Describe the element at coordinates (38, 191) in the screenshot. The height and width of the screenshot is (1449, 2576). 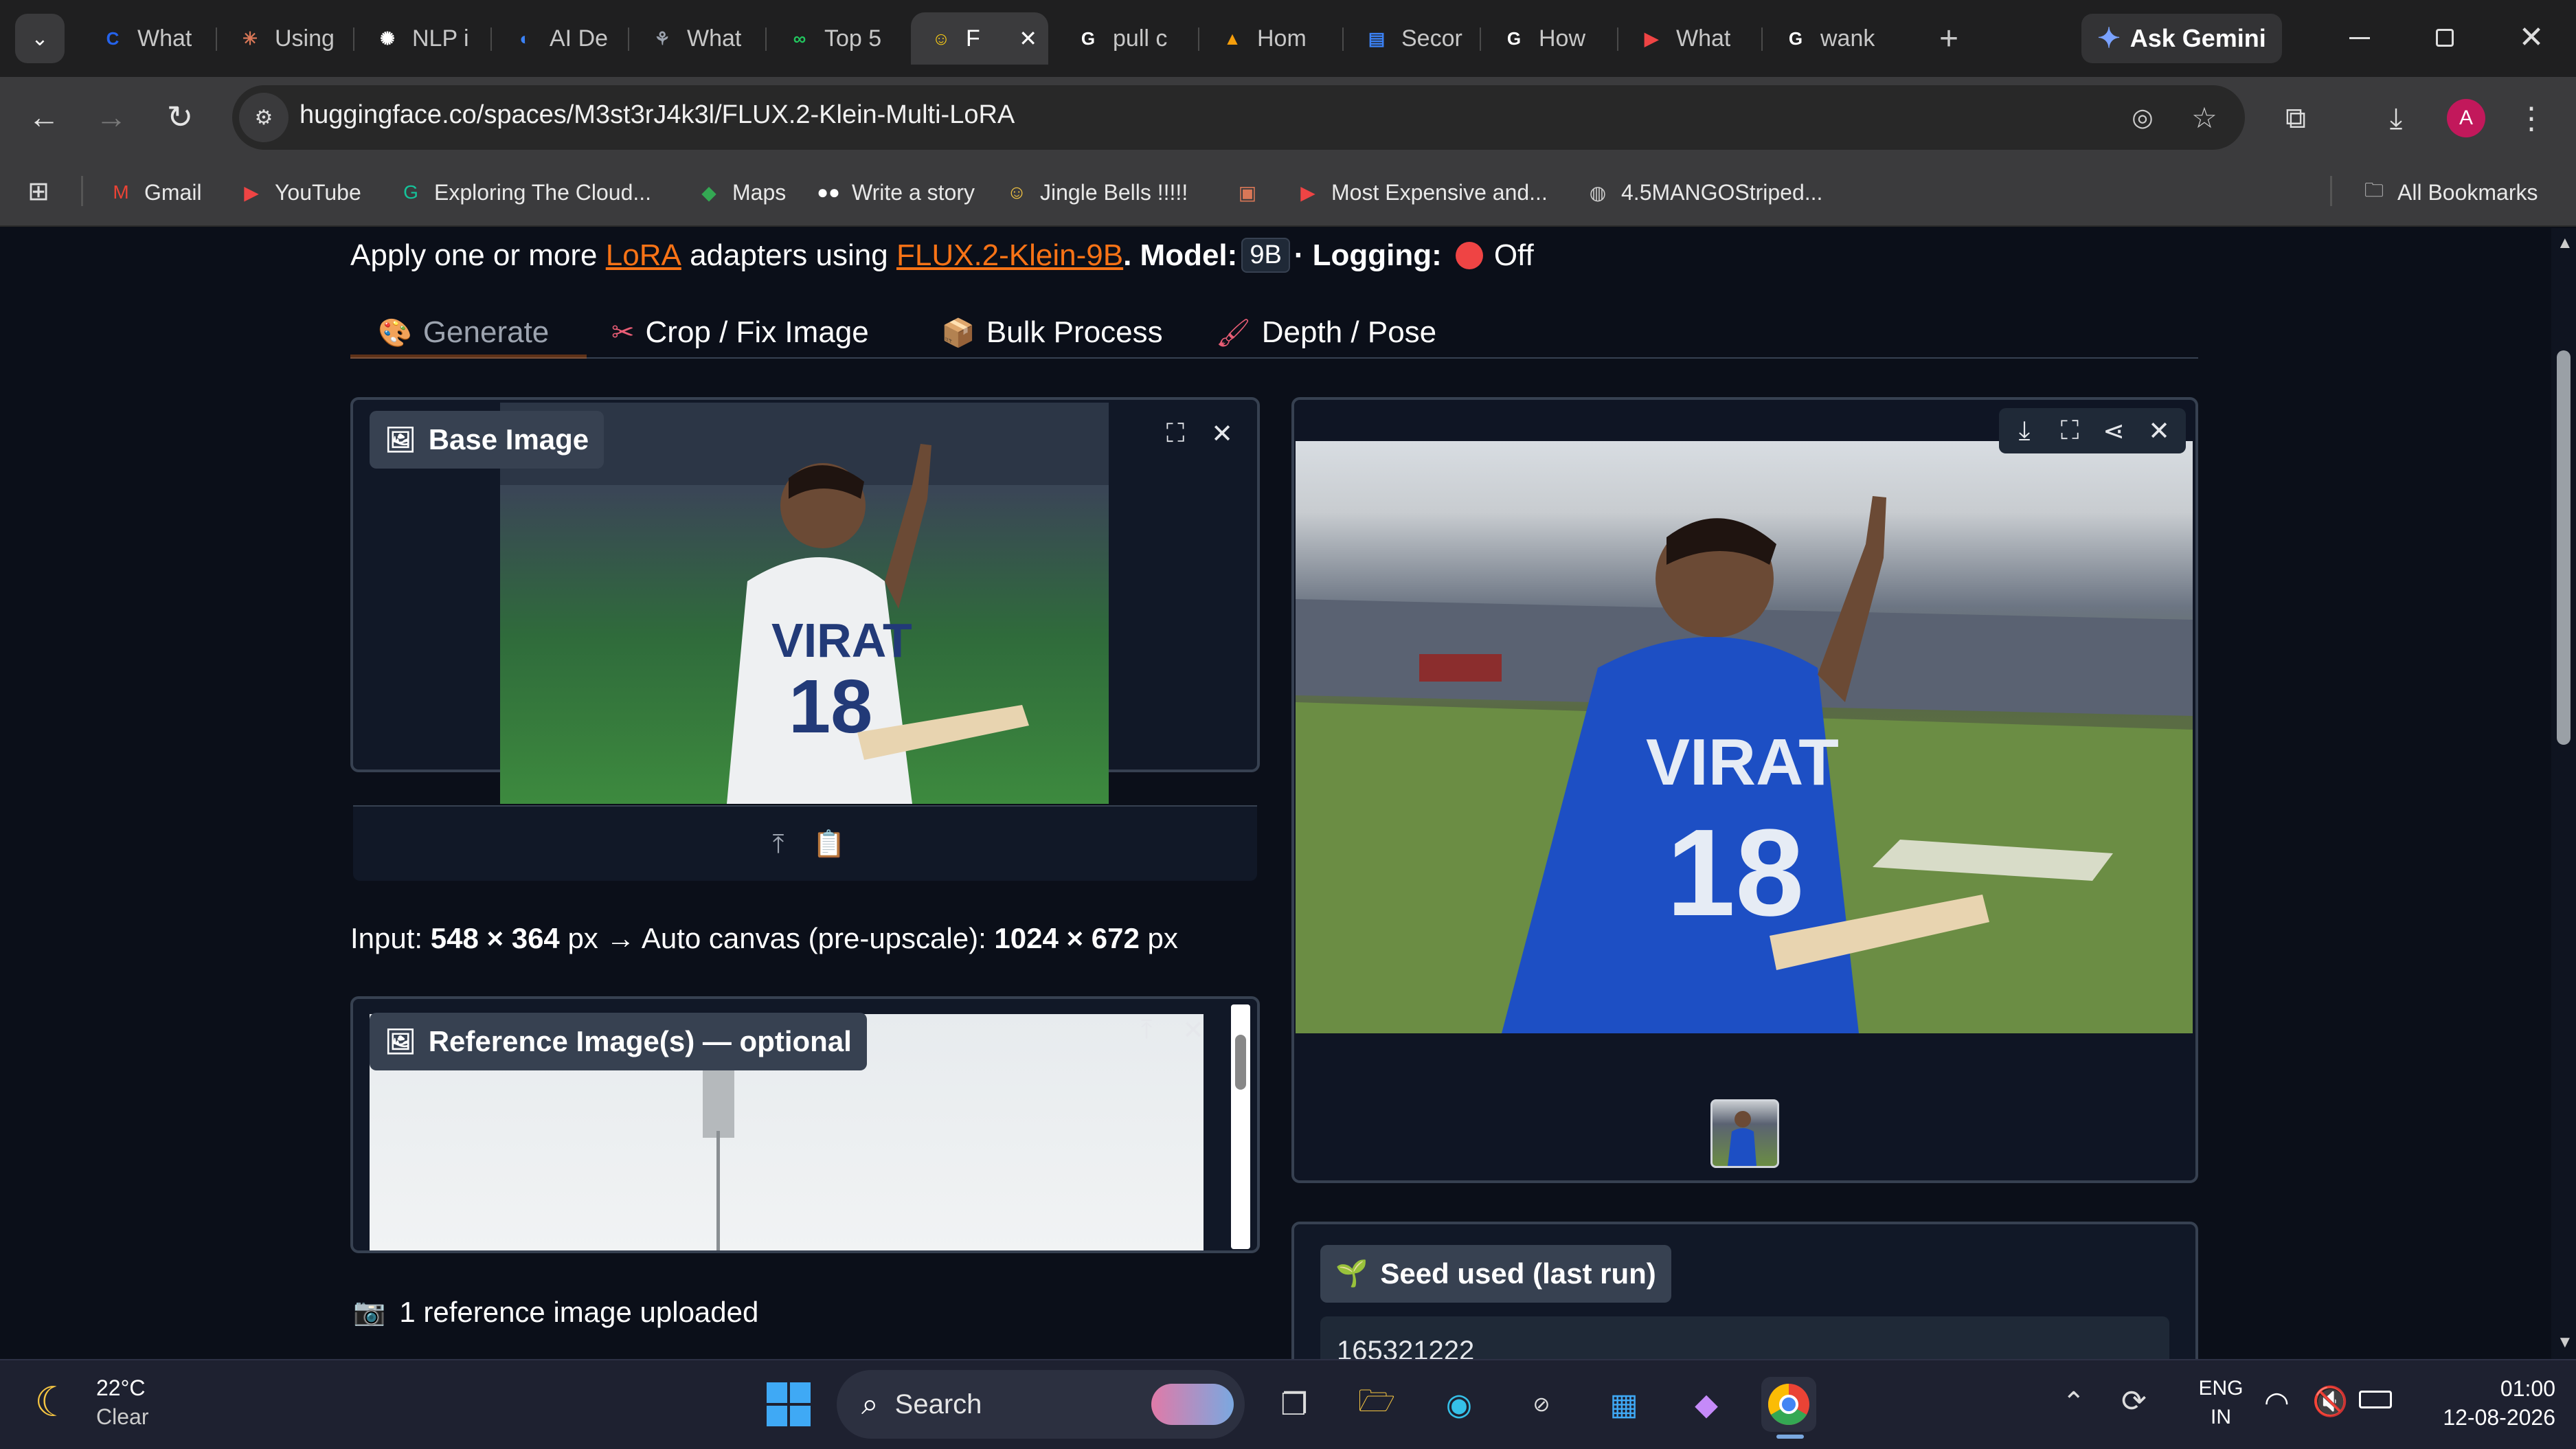
I see `apps-grid-icon: ⊞` at that location.